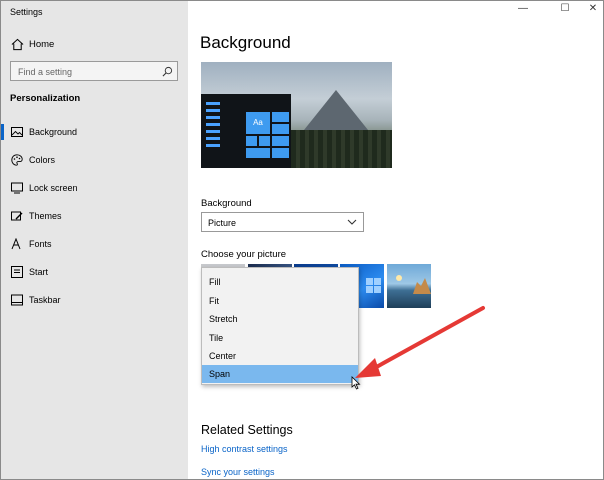 The image size is (604, 480). I want to click on sidebar-item-themes: Themes, so click(94, 216).